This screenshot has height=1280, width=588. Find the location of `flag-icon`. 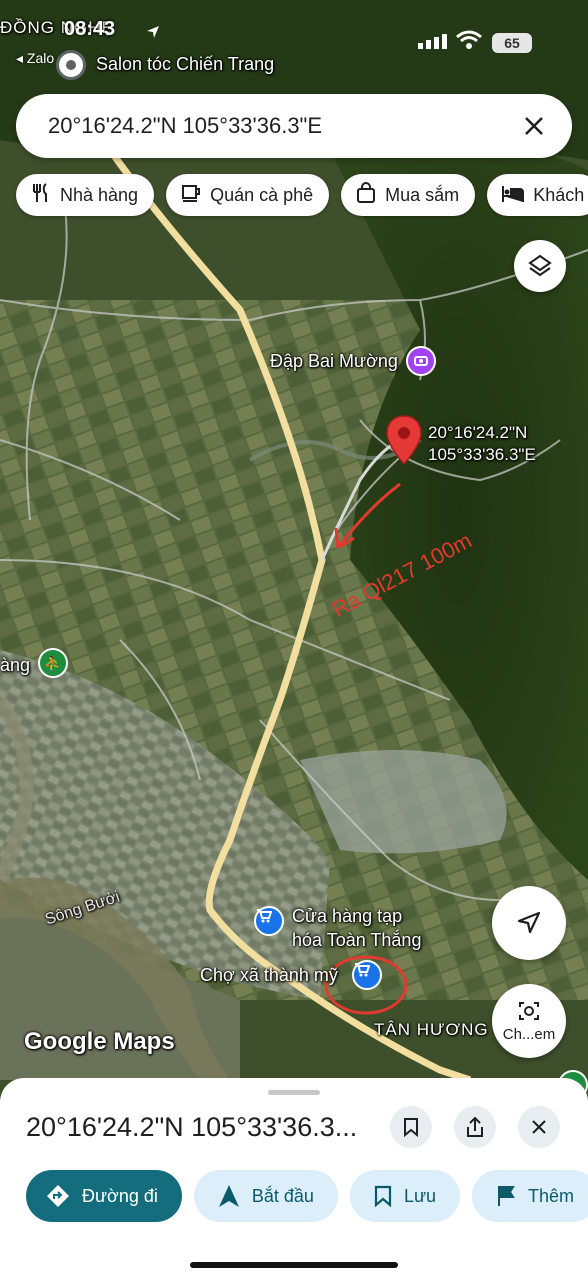

flag-icon is located at coordinates (506, 1196).